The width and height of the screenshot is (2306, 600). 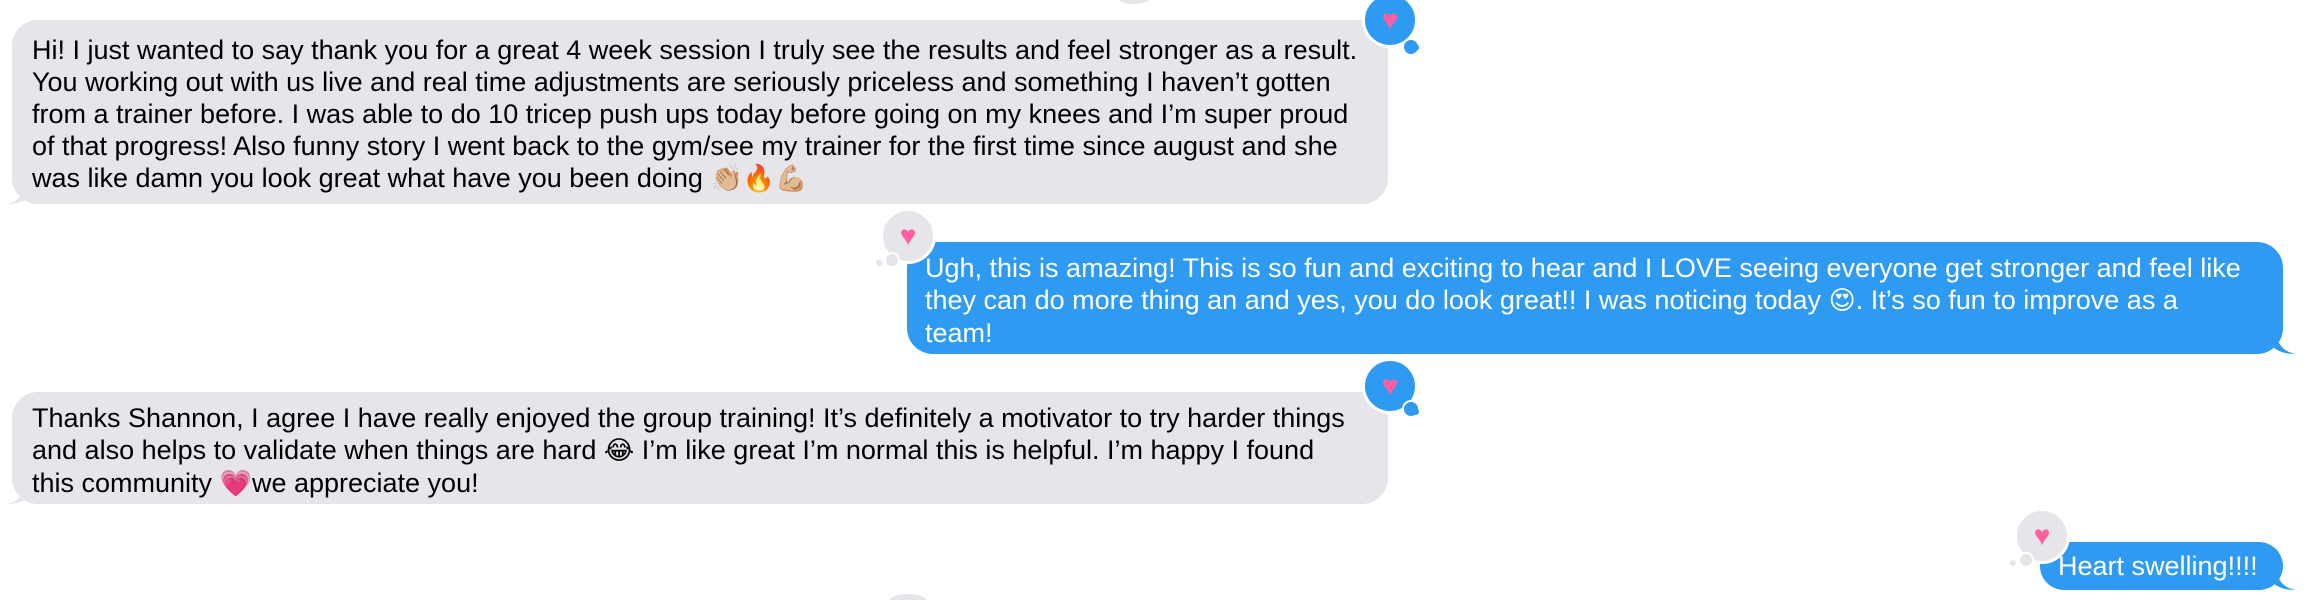 I want to click on partial-tapback-edge, so click(x=908, y=597).